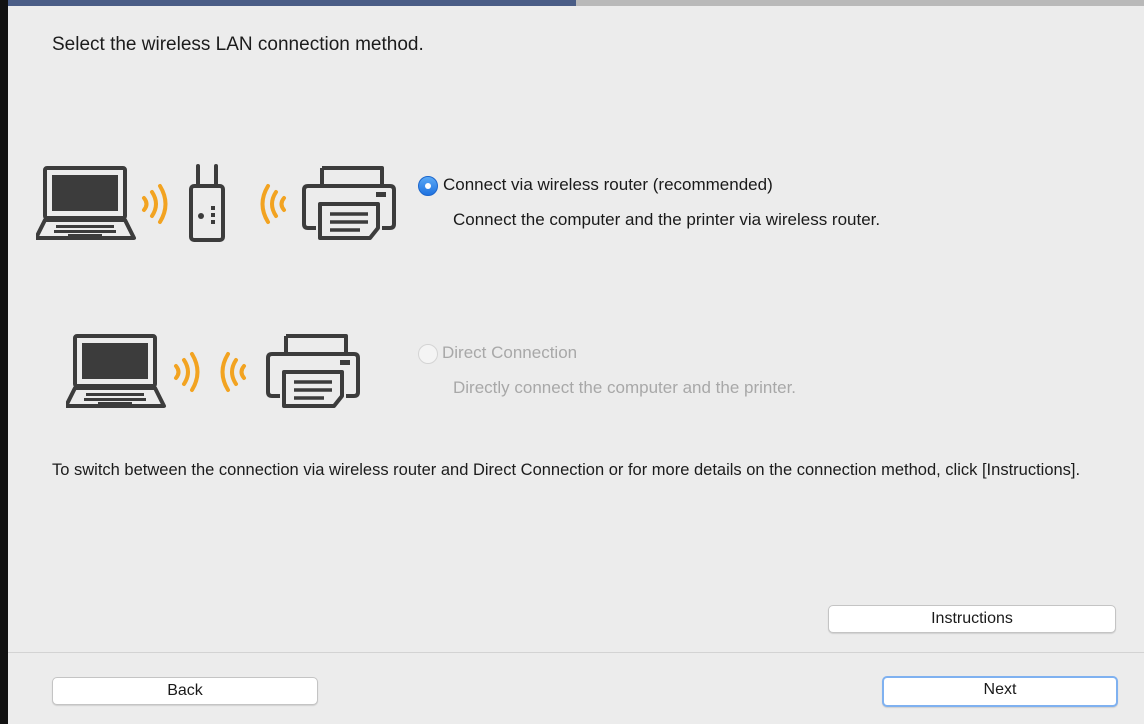 This screenshot has width=1144, height=724. What do you see at coordinates (216, 371) in the screenshot?
I see `direct-connection-illustration` at bounding box center [216, 371].